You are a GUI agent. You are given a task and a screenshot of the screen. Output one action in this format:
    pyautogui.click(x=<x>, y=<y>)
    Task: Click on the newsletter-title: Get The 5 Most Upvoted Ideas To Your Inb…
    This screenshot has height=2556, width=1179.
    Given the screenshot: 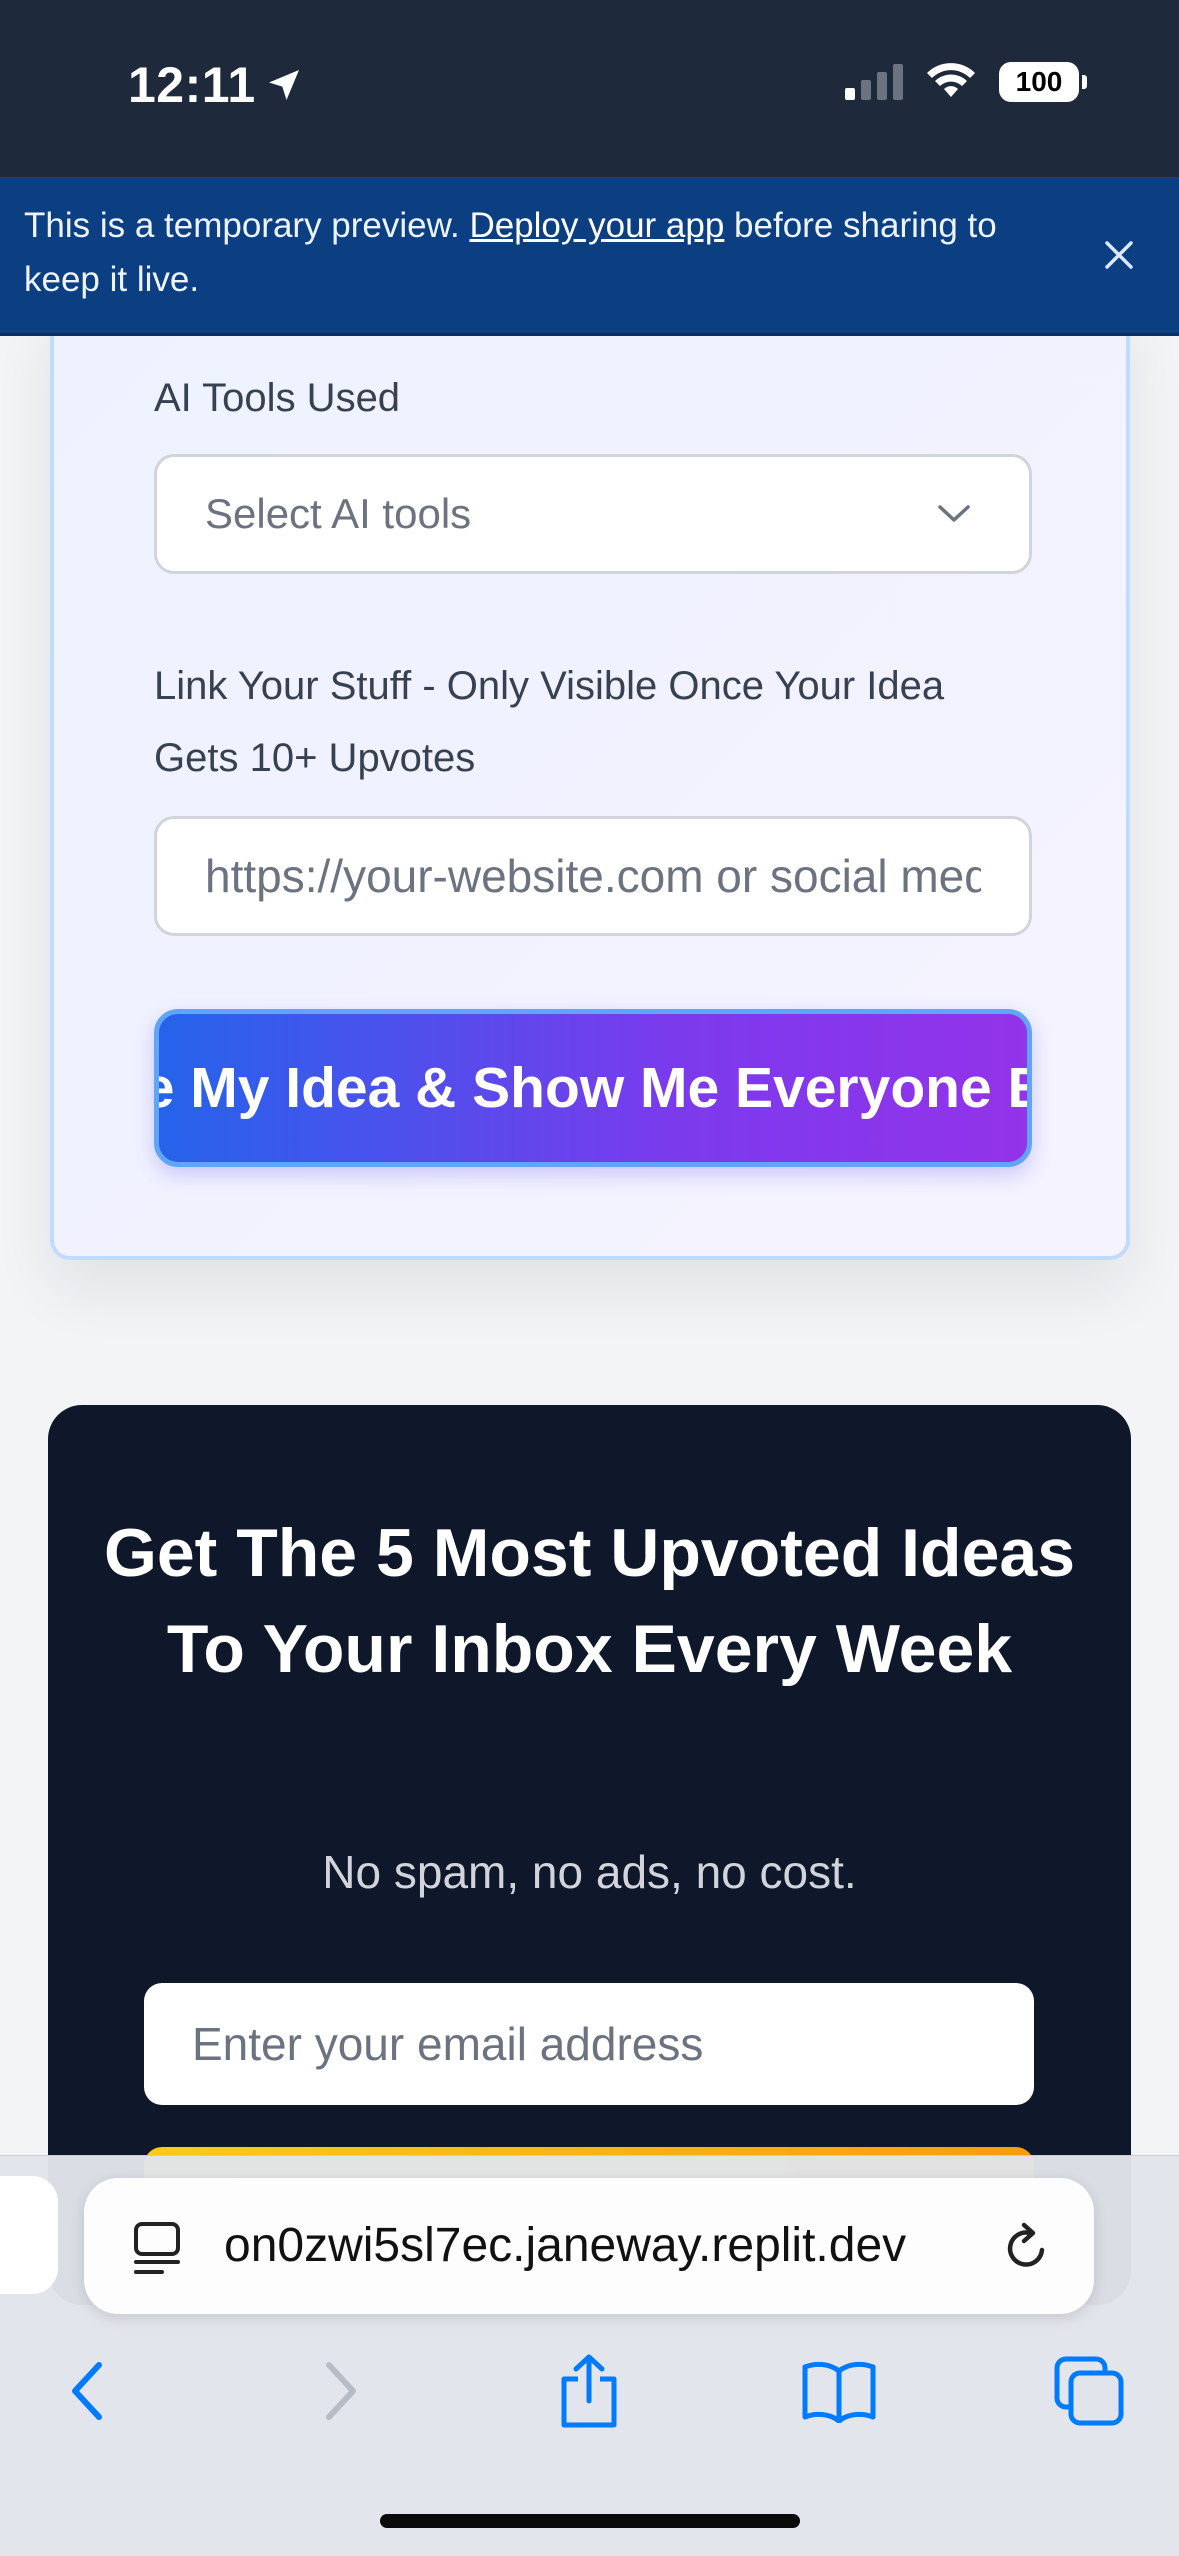 What is the action you would take?
    pyautogui.click(x=589, y=1601)
    